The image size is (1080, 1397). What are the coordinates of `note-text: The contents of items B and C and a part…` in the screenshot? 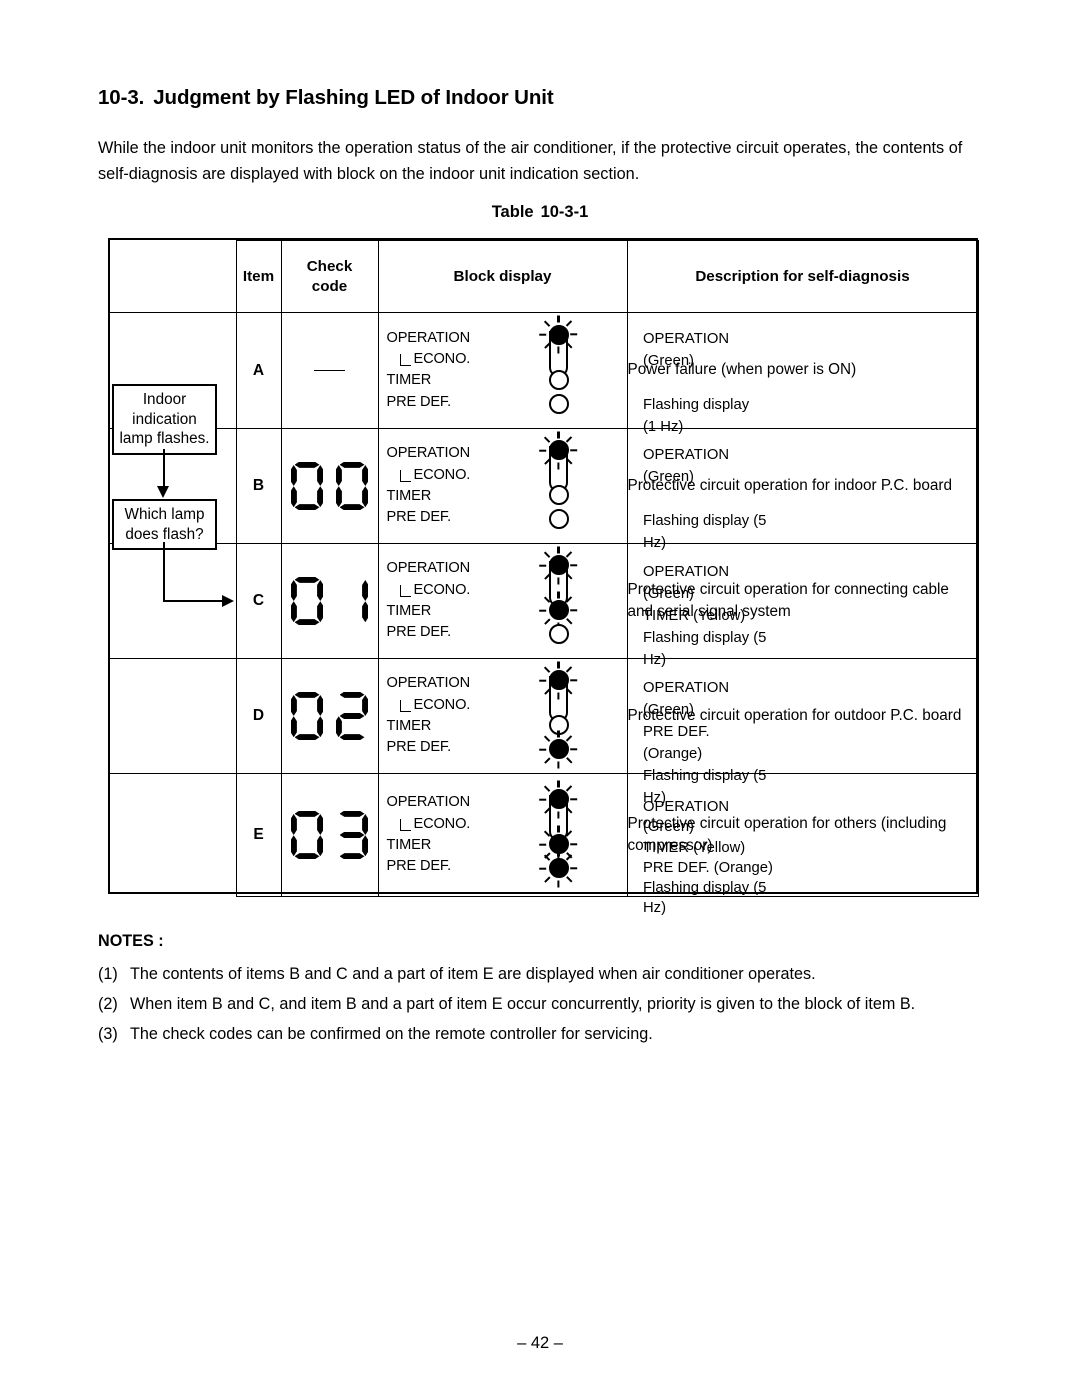 It's located at (473, 974).